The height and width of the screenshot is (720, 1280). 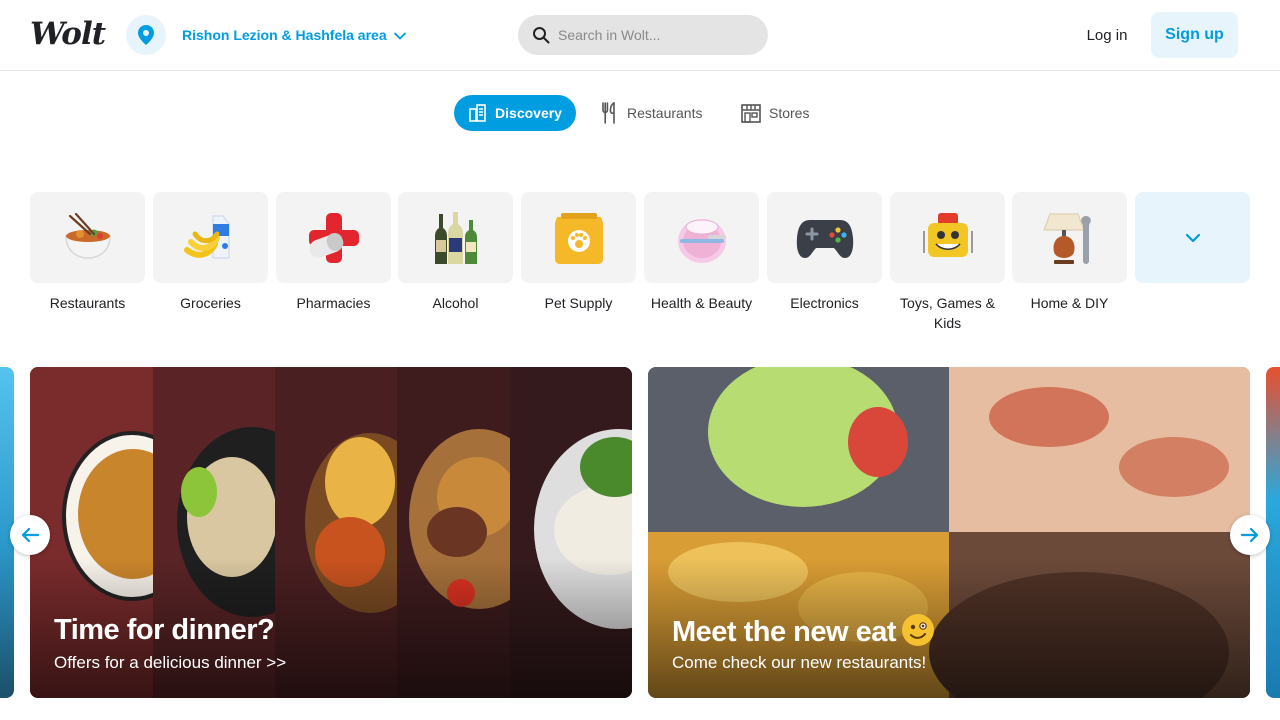 I want to click on location-selector: Rishon Lezion & Hashfela area, so click(x=284, y=35).